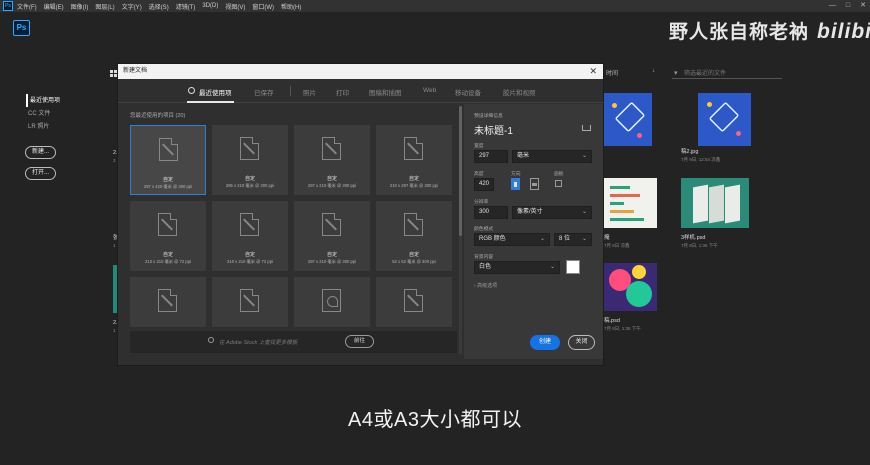  What do you see at coordinates (414, 185) in the screenshot?
I see `preset-size: 210 x 297 毫米 @ 300 ppi` at bounding box center [414, 185].